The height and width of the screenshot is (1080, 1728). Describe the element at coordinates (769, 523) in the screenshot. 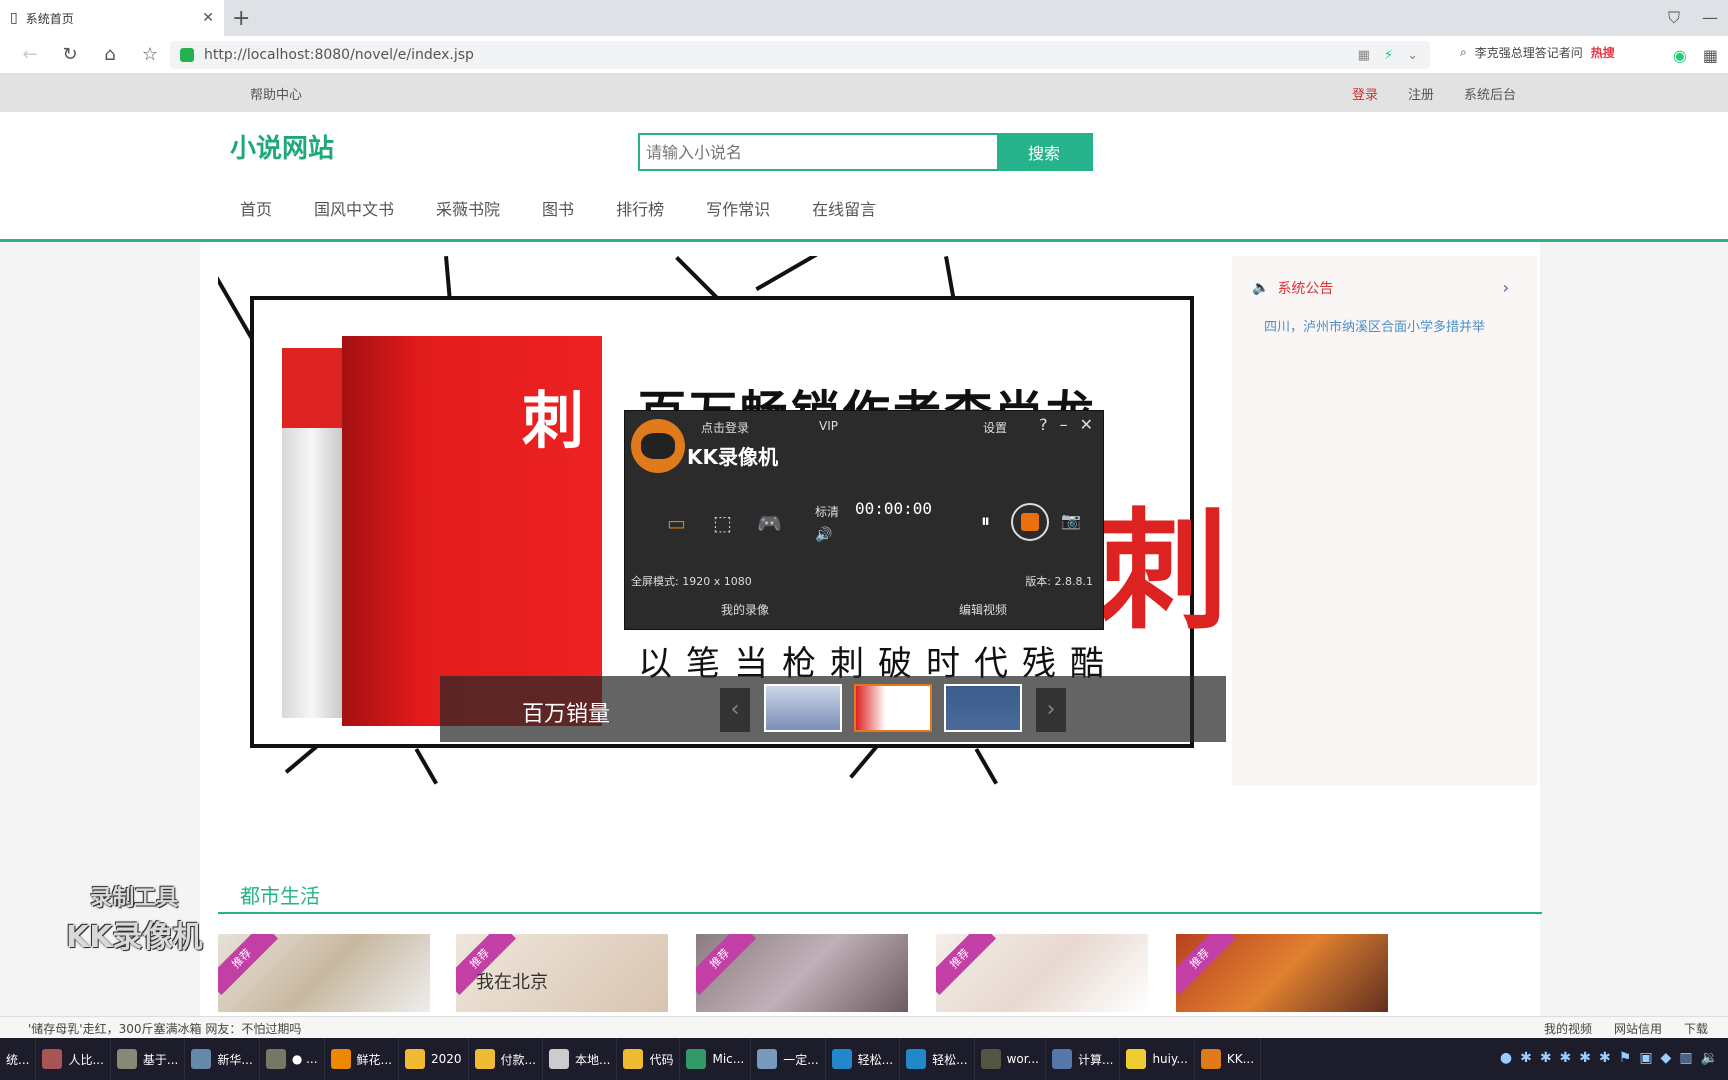

I see `gamepad-icon: 🎮` at that location.